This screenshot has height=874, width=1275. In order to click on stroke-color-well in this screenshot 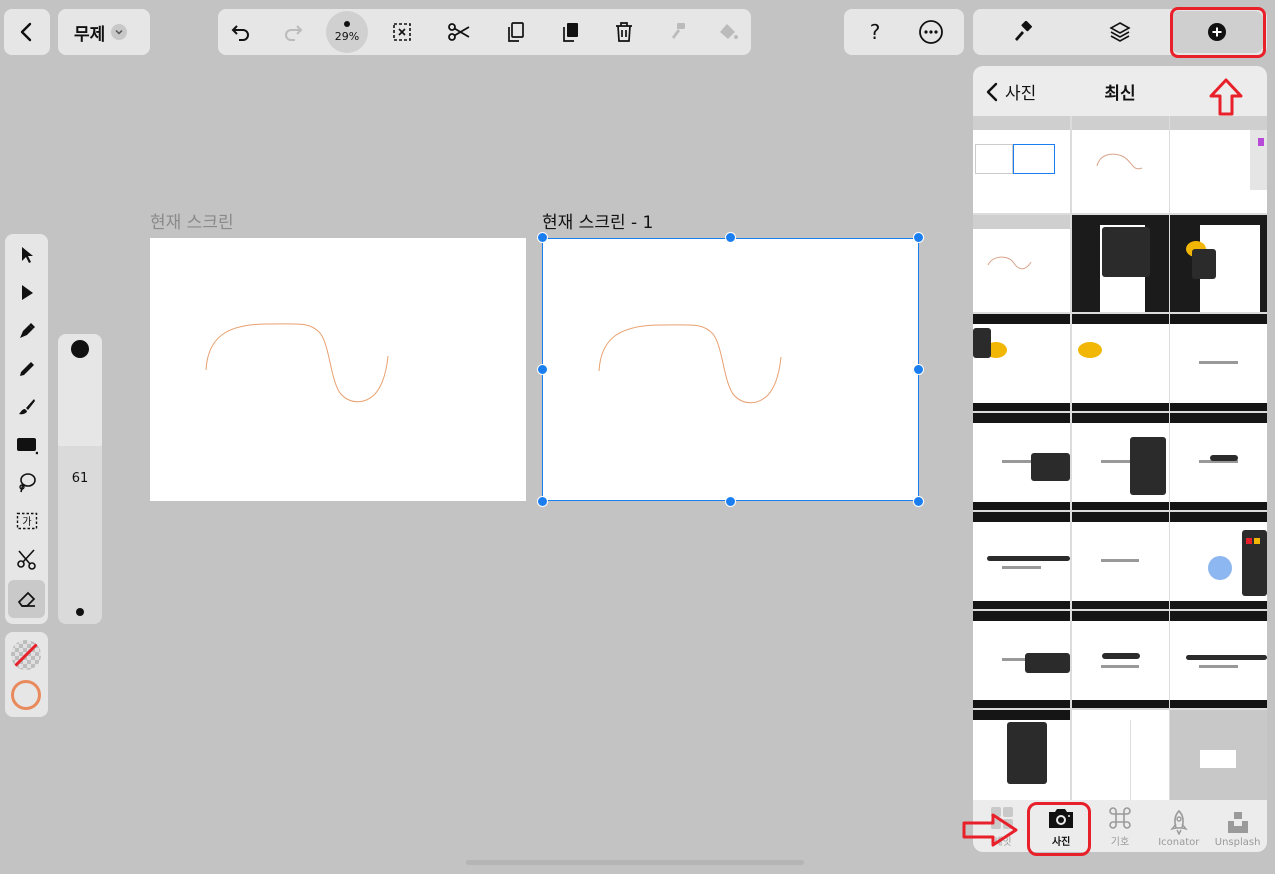, I will do `click(26, 695)`.